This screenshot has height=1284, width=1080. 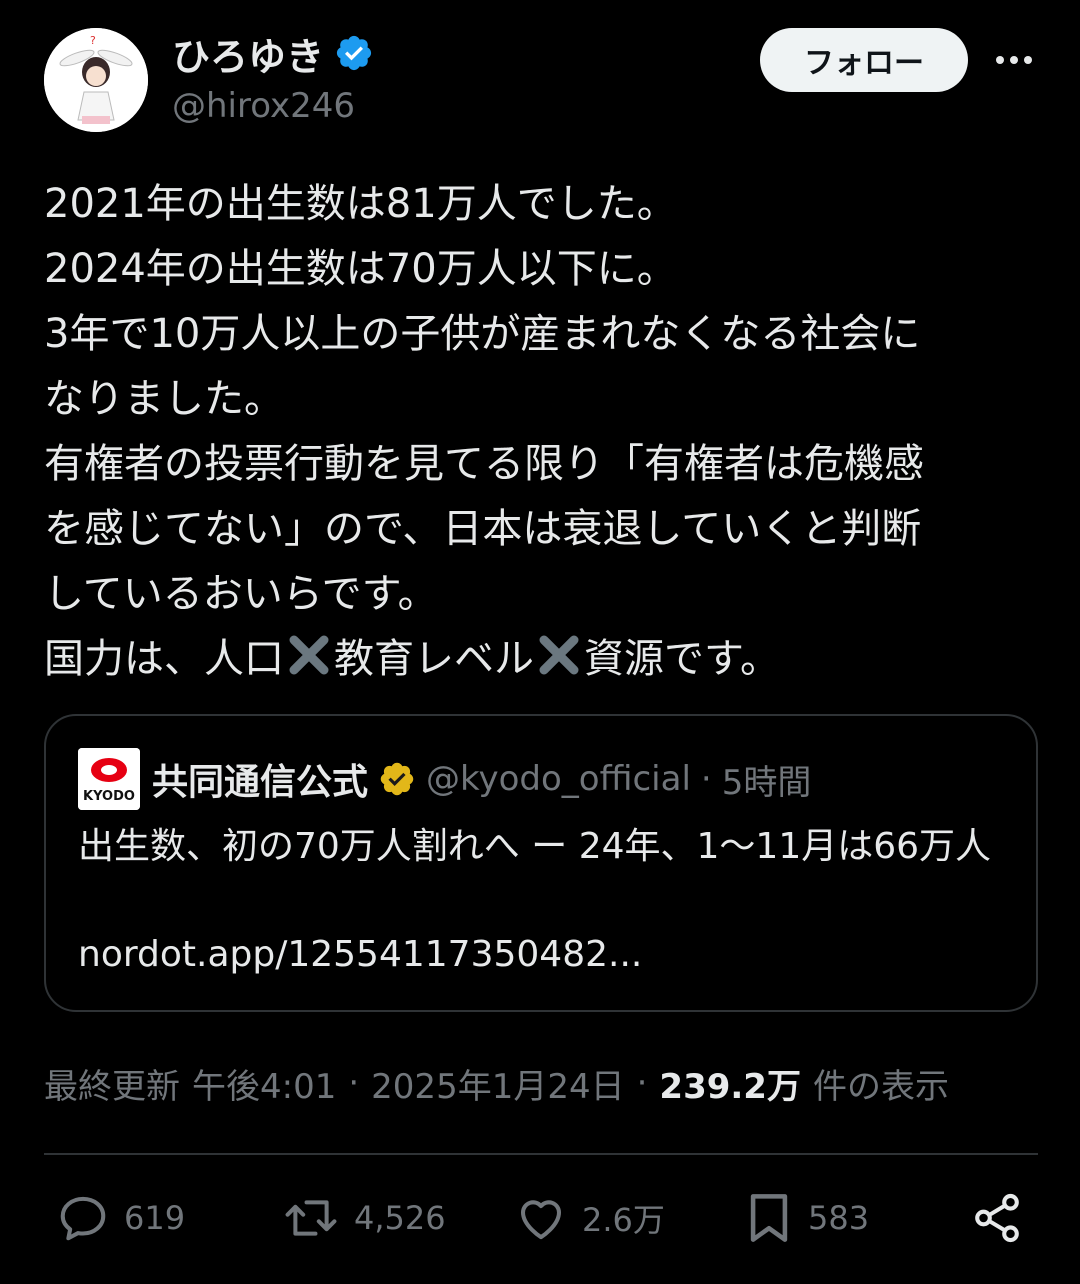 I want to click on updated-label: 最終更新, so click(x=112, y=1086).